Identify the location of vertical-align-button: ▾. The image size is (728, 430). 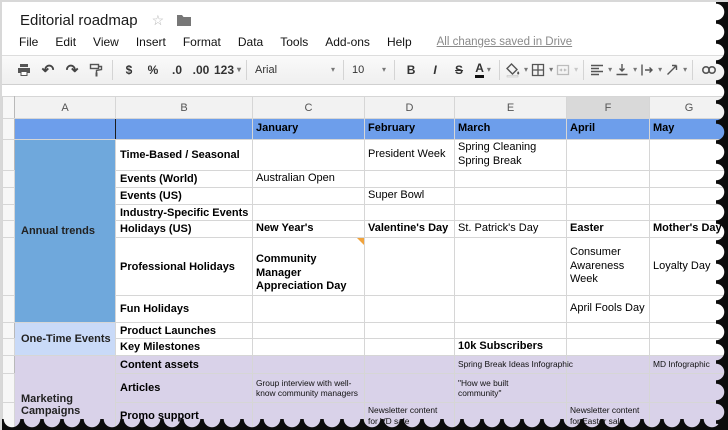
(625, 70).